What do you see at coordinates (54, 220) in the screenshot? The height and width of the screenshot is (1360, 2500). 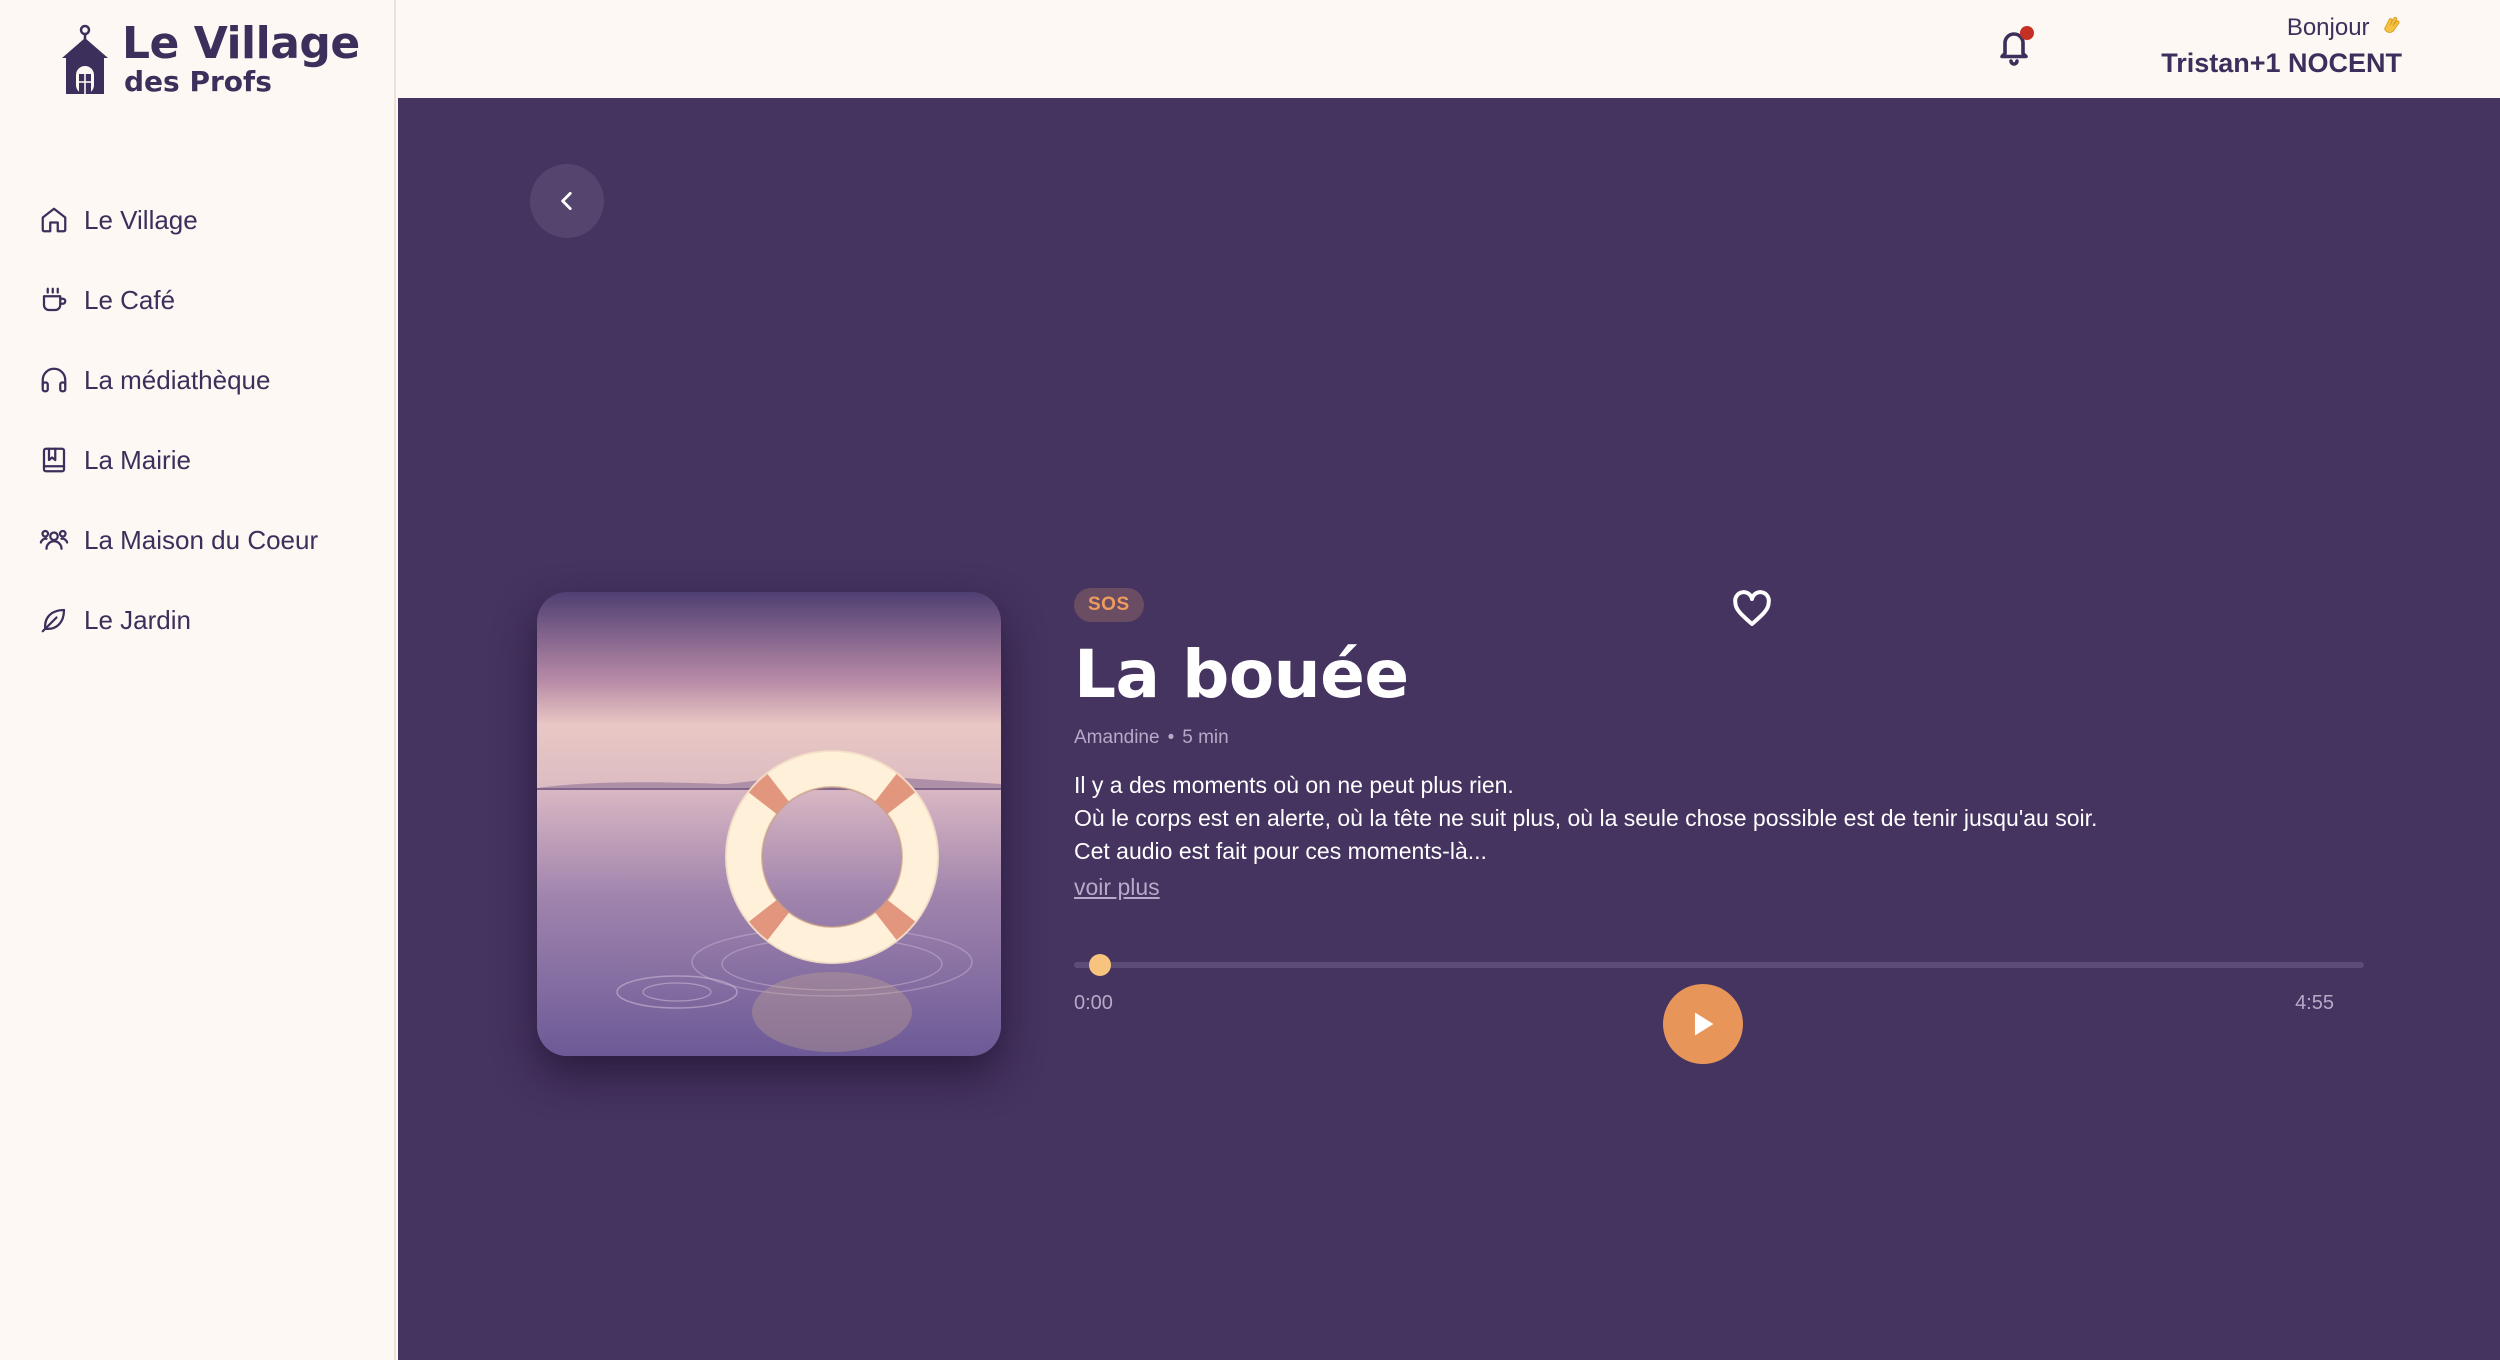 I see `home-icon` at bounding box center [54, 220].